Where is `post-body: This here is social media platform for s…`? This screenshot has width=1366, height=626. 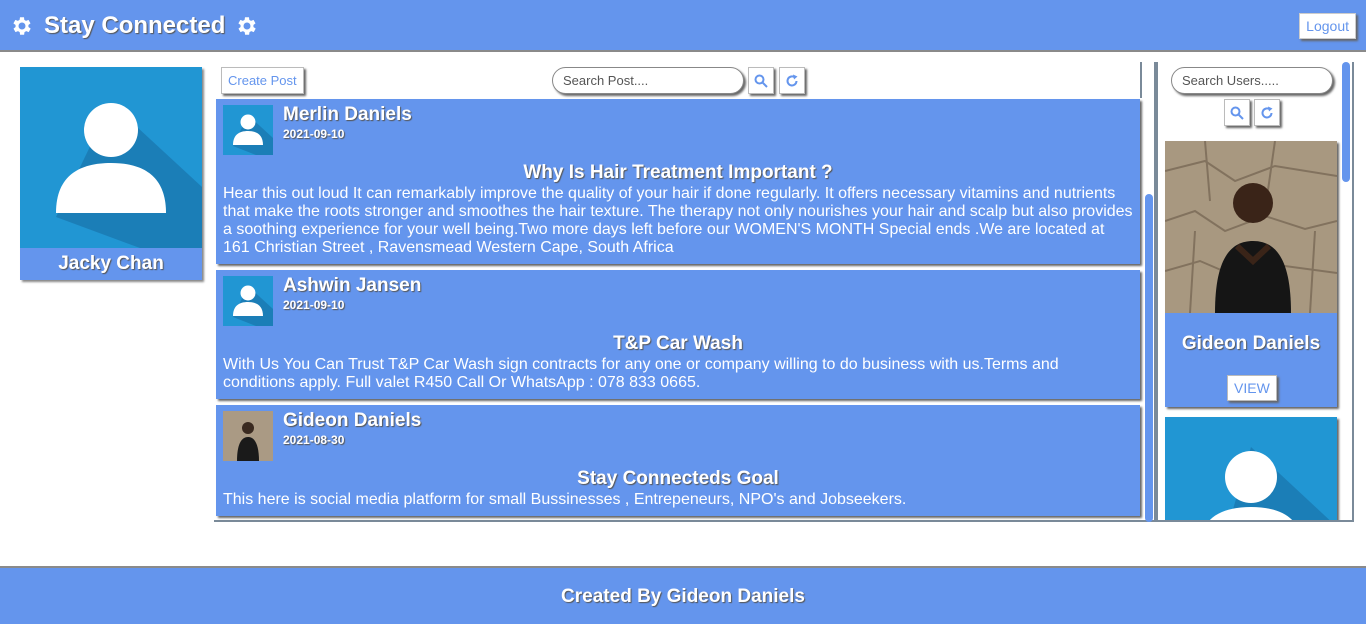
post-body: This here is social media platform for s… is located at coordinates (565, 499).